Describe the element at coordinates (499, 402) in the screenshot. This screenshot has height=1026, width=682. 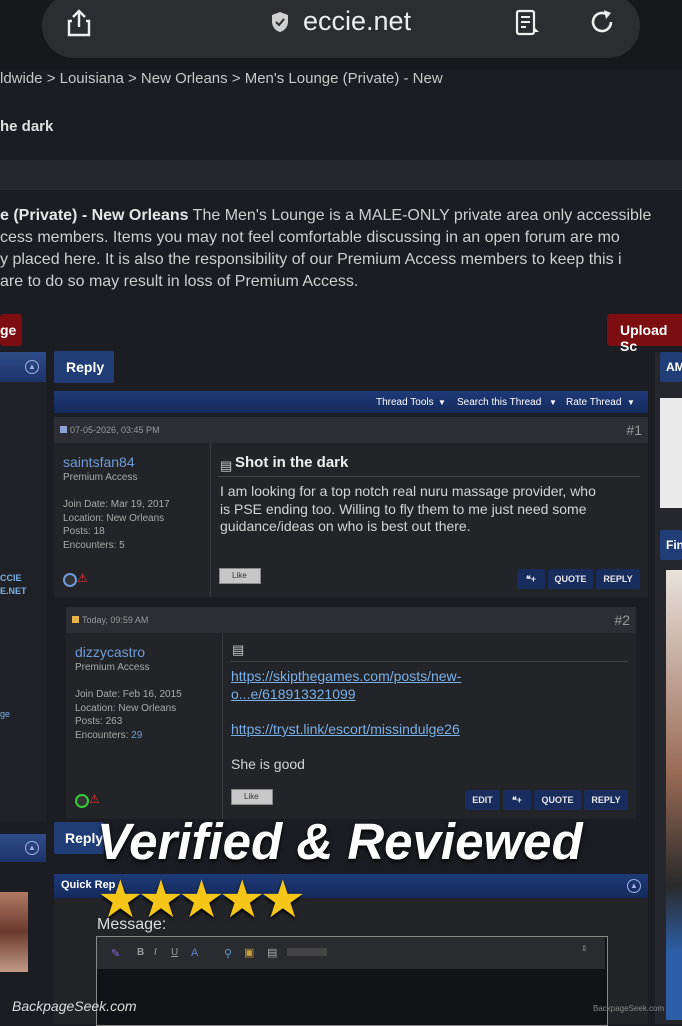
I see `search-thread-menu: Search this Thread` at that location.